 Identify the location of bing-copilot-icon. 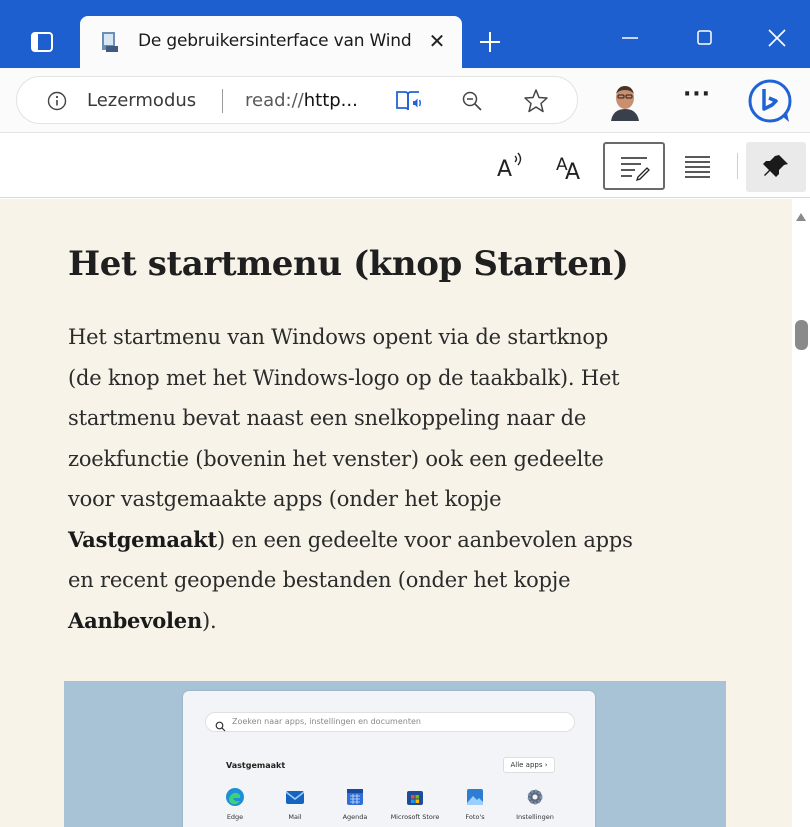
(770, 101).